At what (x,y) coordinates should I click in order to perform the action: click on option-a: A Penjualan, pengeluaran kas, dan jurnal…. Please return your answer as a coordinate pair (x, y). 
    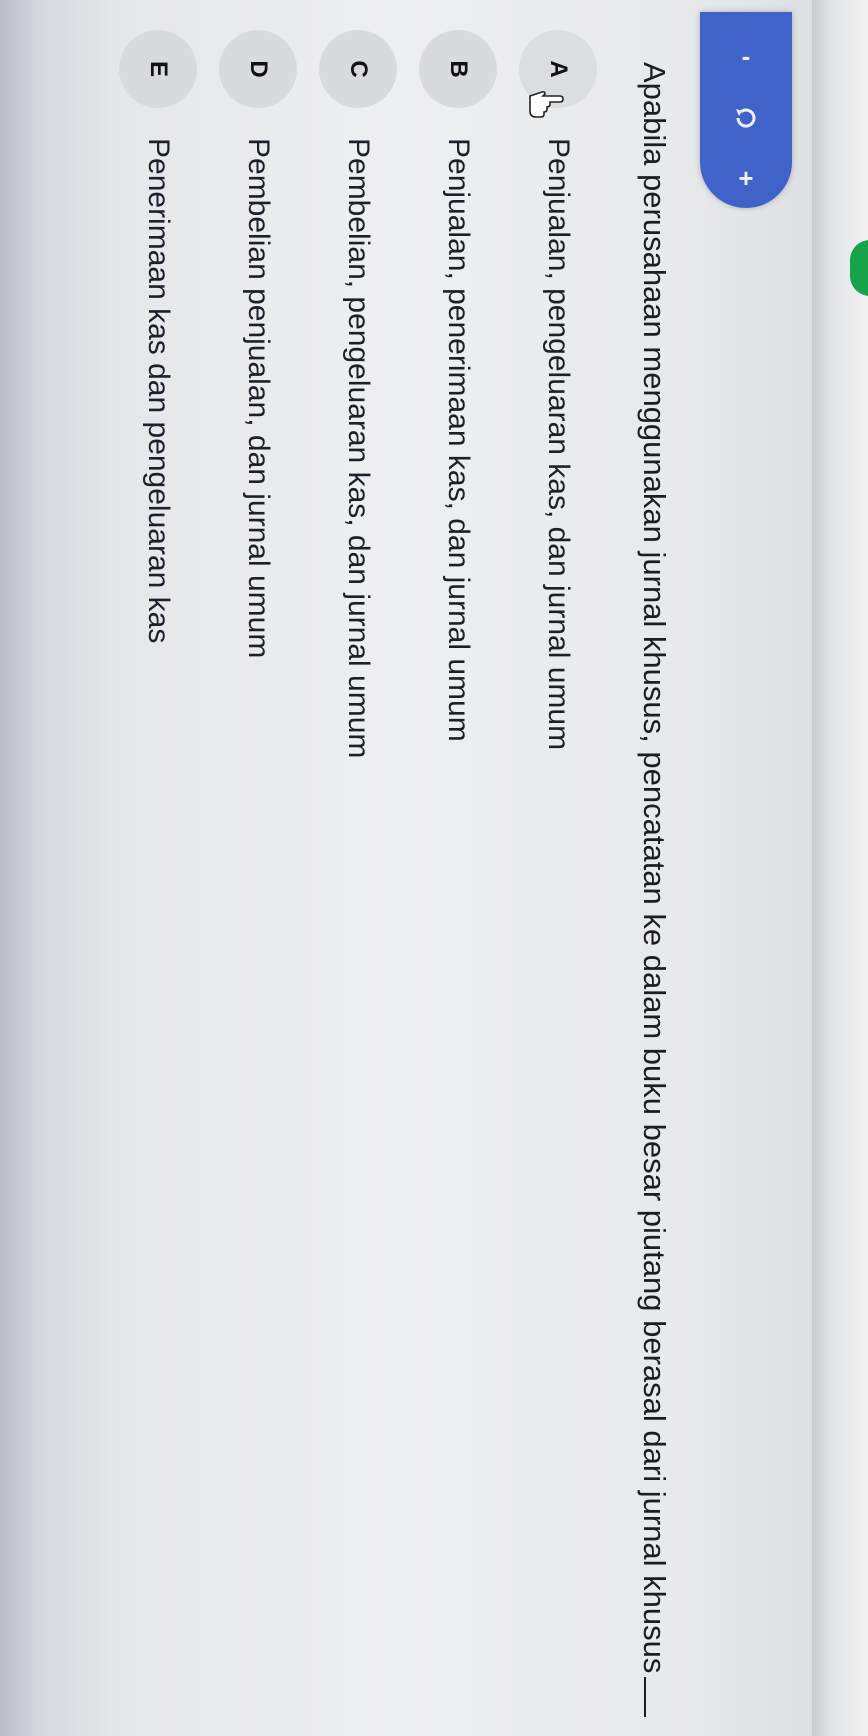
    Looking at the image, I should click on (558, 394).